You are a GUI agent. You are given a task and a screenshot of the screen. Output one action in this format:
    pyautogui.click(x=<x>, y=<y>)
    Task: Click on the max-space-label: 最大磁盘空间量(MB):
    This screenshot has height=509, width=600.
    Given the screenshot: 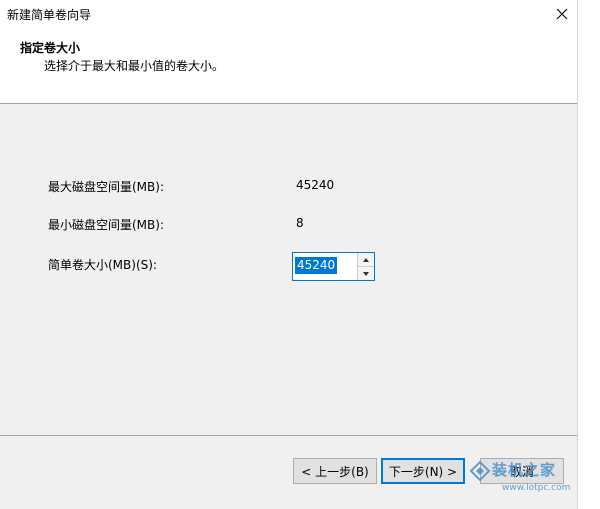 What is the action you would take?
    pyautogui.click(x=106, y=187)
    